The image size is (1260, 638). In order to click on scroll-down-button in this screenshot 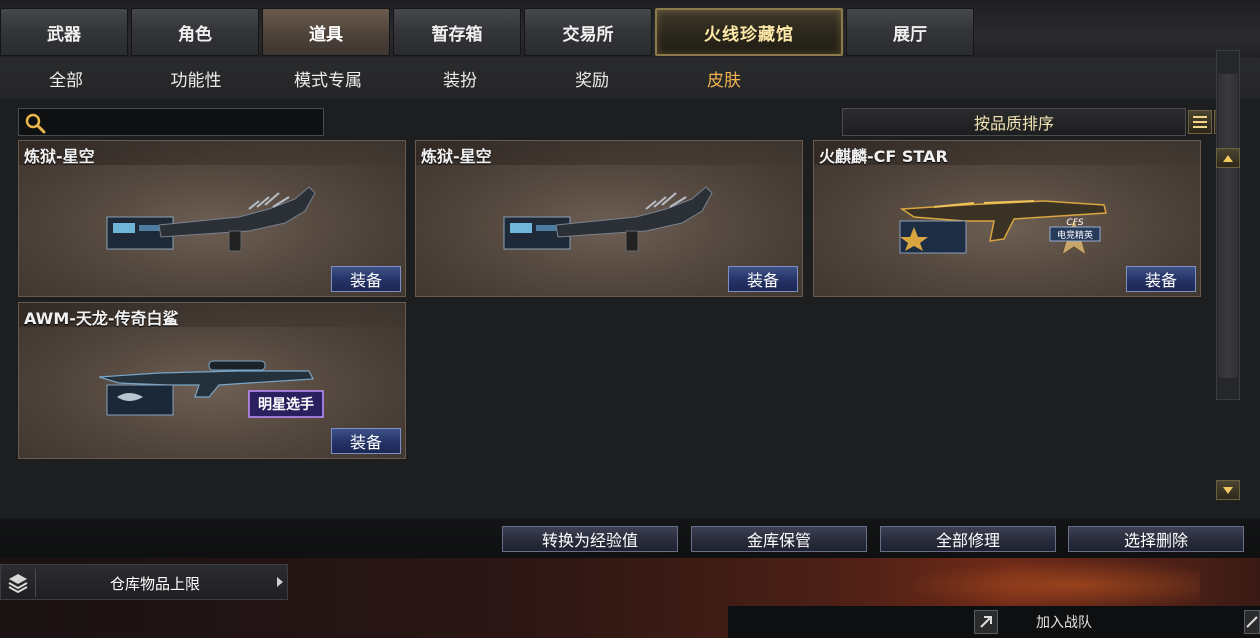, I will do `click(1228, 490)`.